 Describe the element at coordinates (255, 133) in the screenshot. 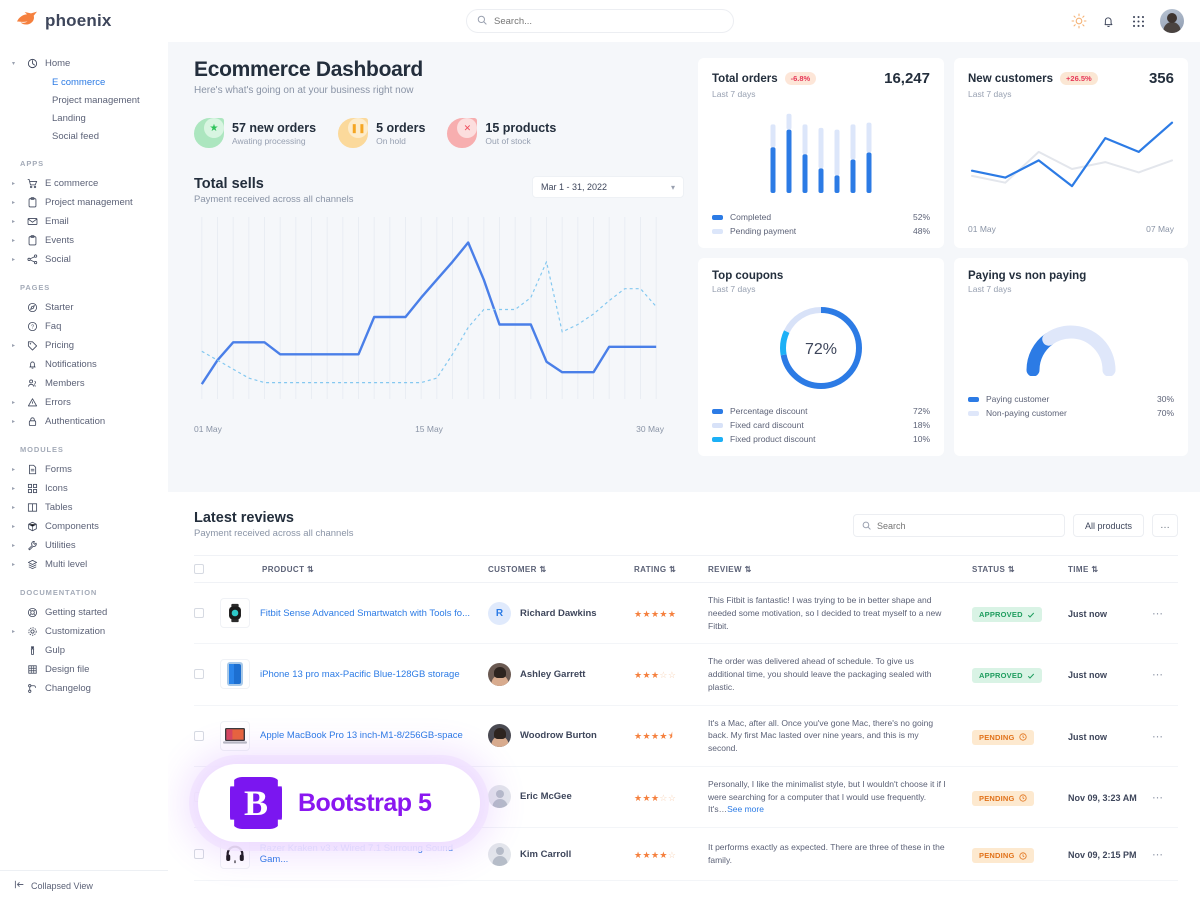

I see `stat-new-orders: ★ 57 new orders Awating processing` at that location.